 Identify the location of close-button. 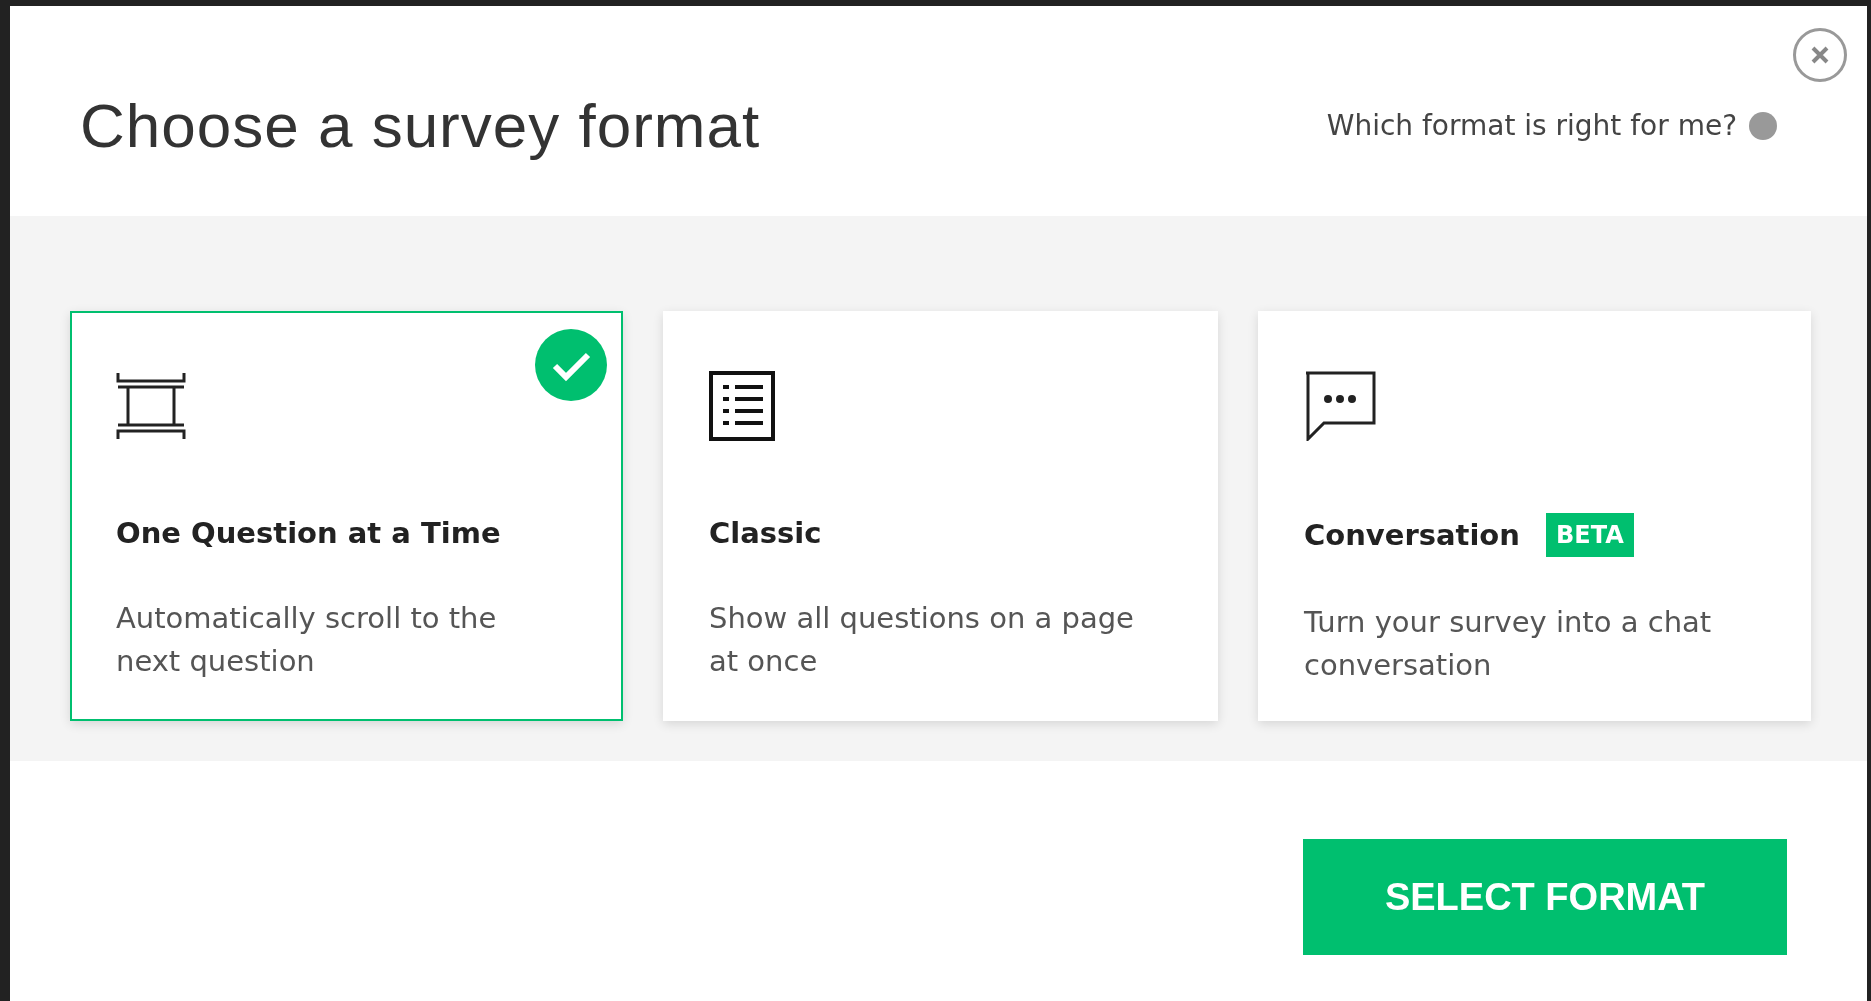
(1820, 55).